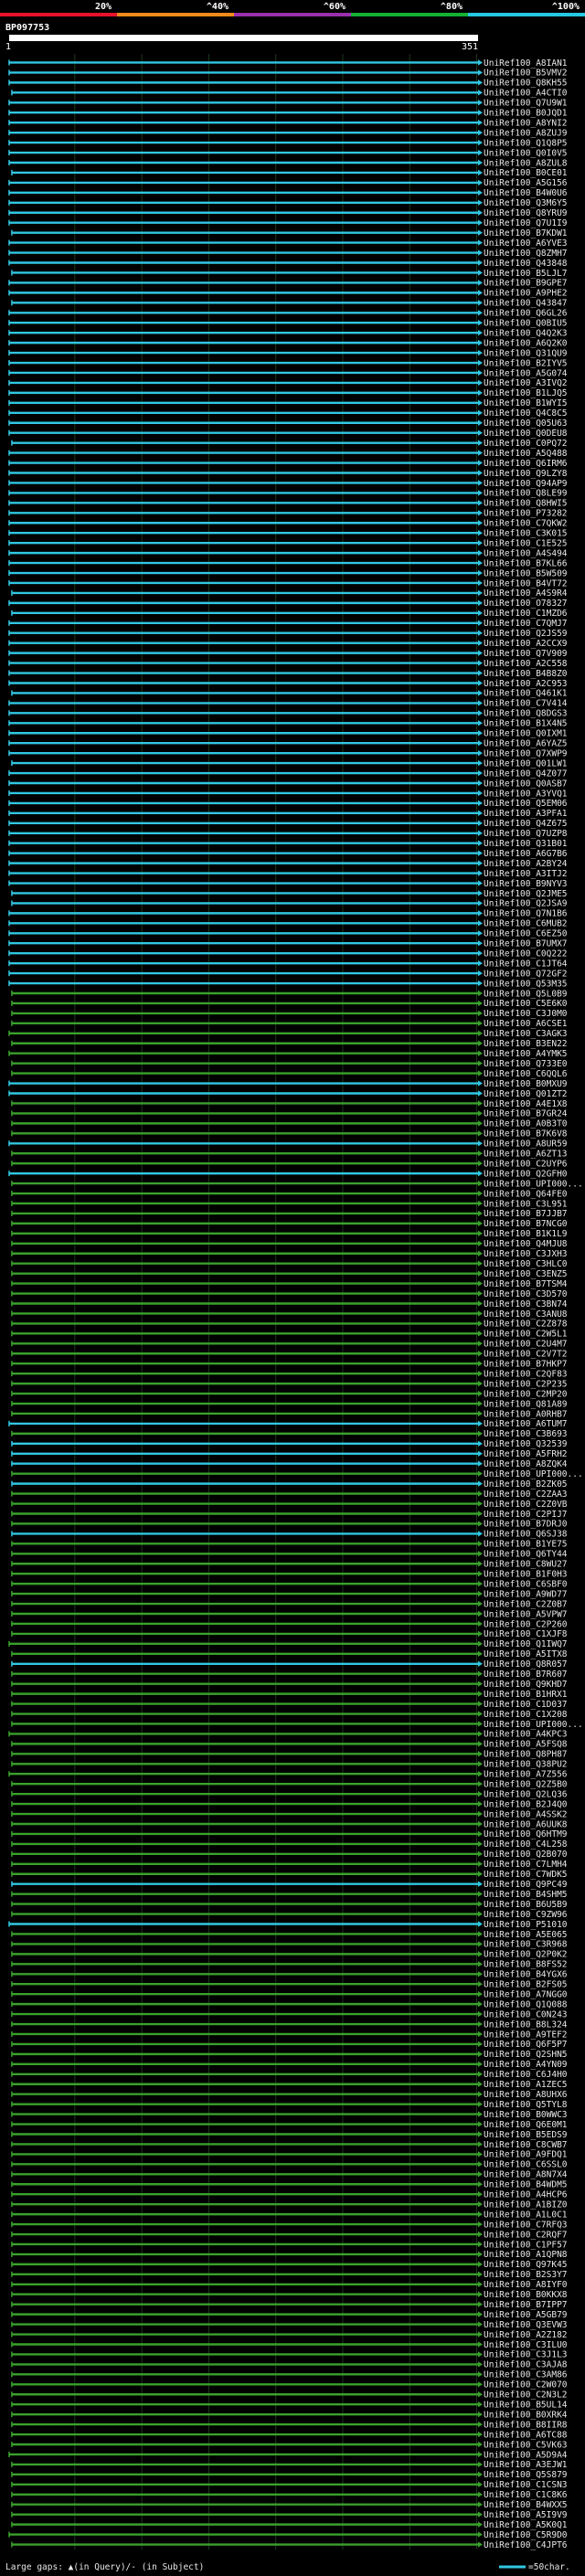 The width and height of the screenshot is (585, 2576). I want to click on hit-label: UniRef100_A1BIZ0, so click(526, 2205).